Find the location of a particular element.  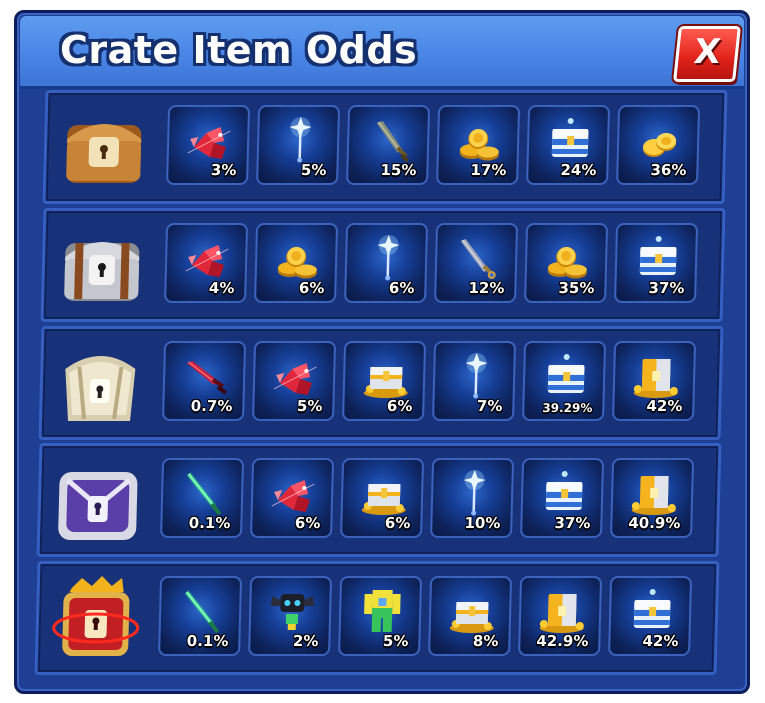

item-odds: 40.9% is located at coordinates (654, 523).